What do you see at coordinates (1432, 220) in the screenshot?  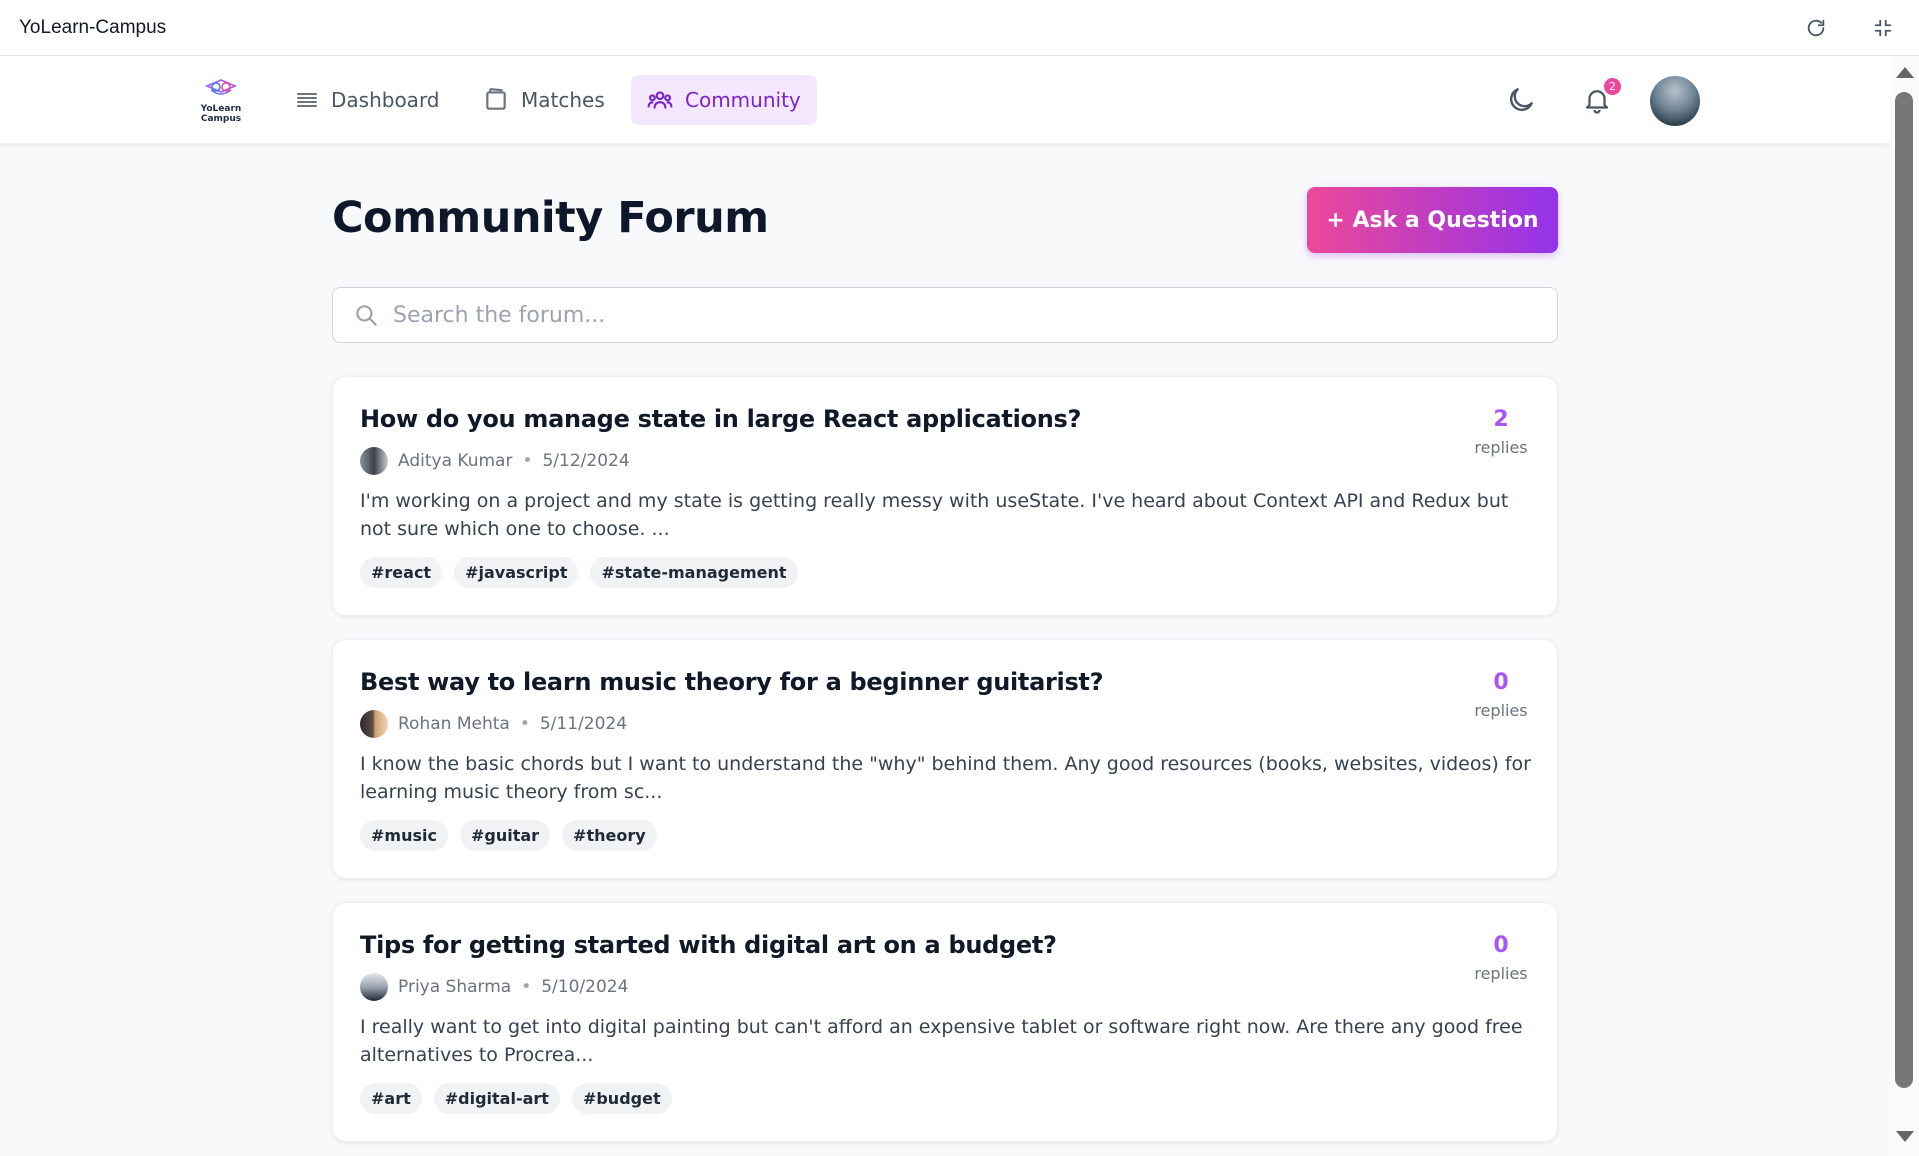 I see `ask-question-button: + Ask a Question` at bounding box center [1432, 220].